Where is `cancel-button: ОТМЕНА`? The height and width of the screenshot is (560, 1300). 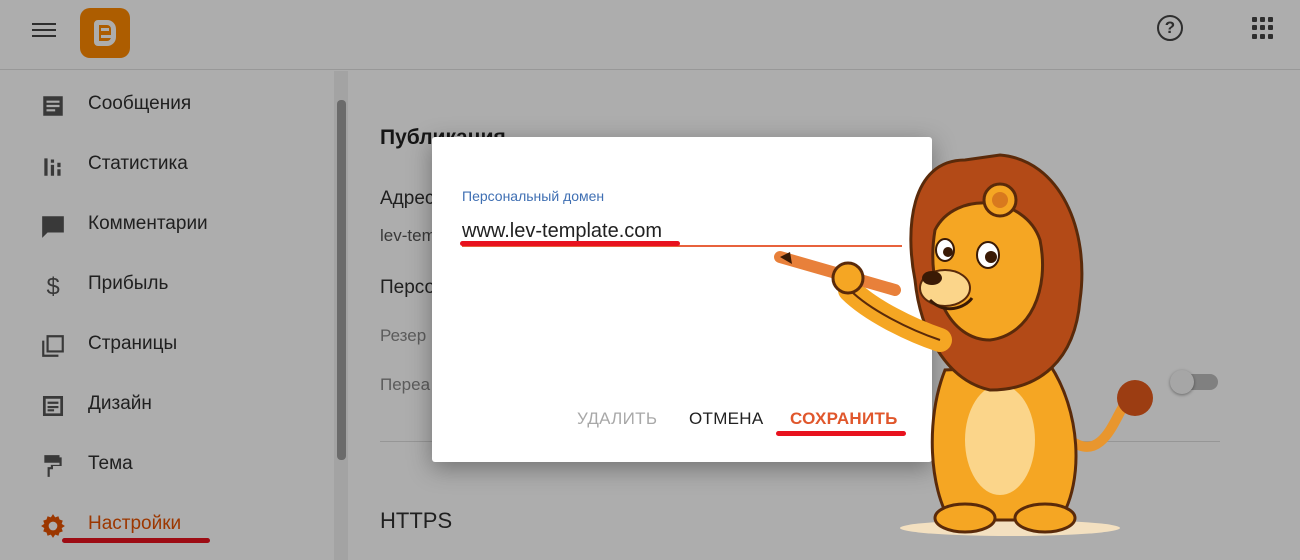
cancel-button: ОТМЕНА is located at coordinates (726, 419).